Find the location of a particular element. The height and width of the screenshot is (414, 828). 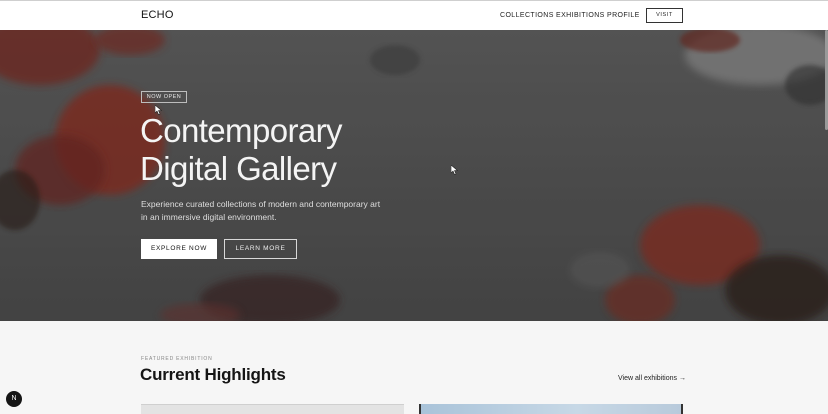

hero-title-line-2: Digital Gallery is located at coordinates (238, 168).